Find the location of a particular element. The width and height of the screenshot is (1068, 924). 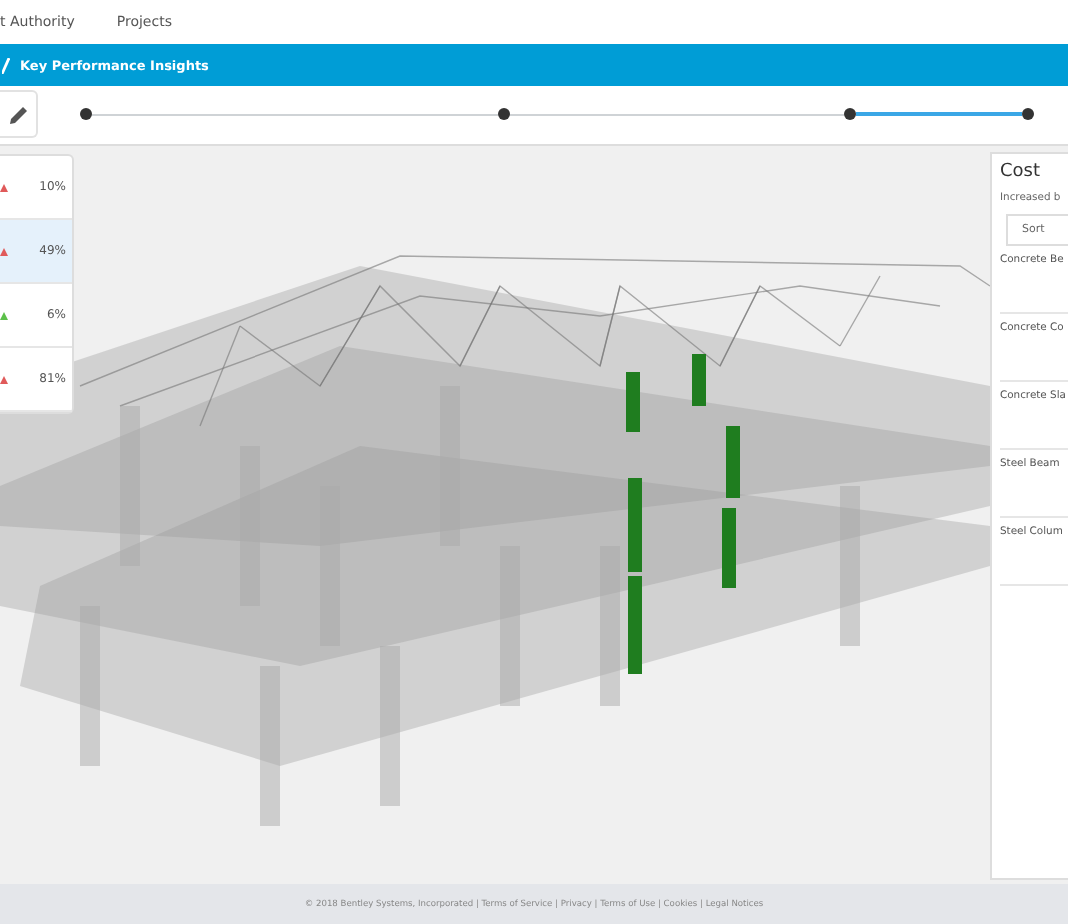

pencil-icon is located at coordinates (18, 114).